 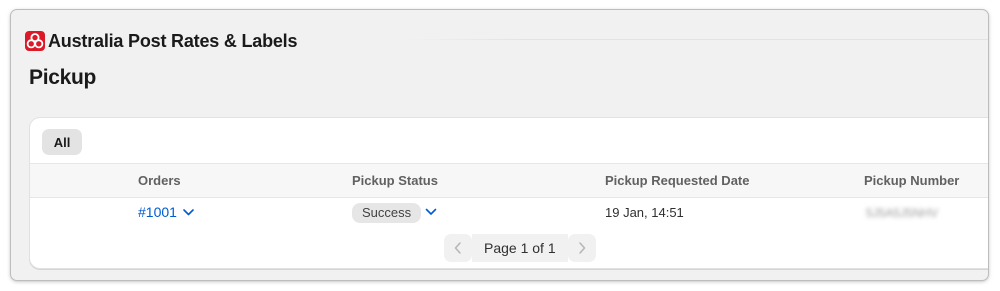 I want to click on header-divider, so click(x=697, y=39).